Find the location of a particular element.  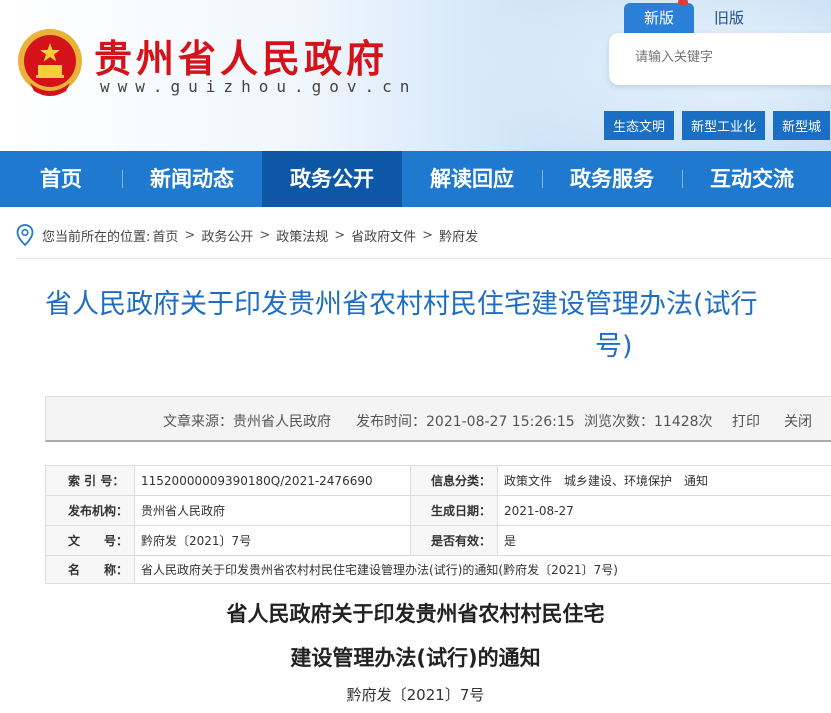

nav-item-gov-affairs: 政务公开 is located at coordinates (332, 179).